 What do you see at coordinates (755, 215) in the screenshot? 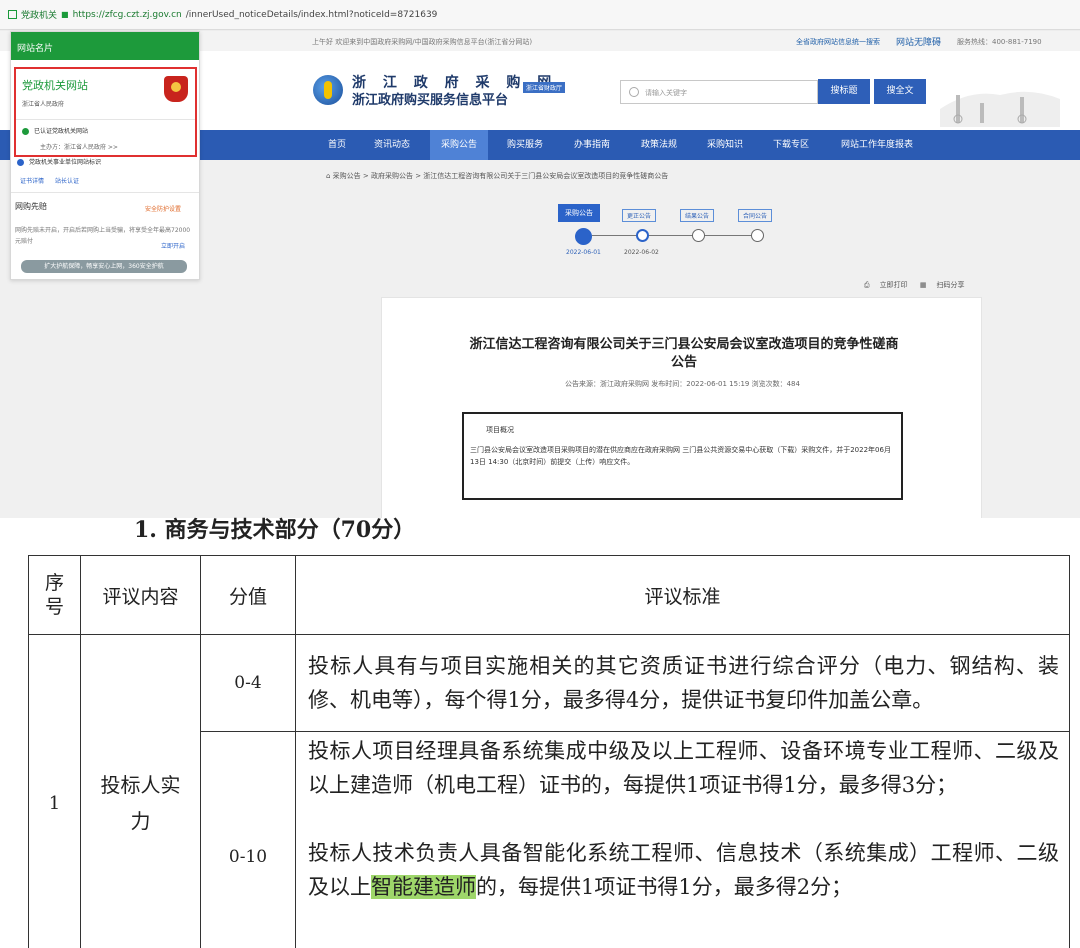
I see `step-contract-notice: 合同公告` at bounding box center [755, 215].